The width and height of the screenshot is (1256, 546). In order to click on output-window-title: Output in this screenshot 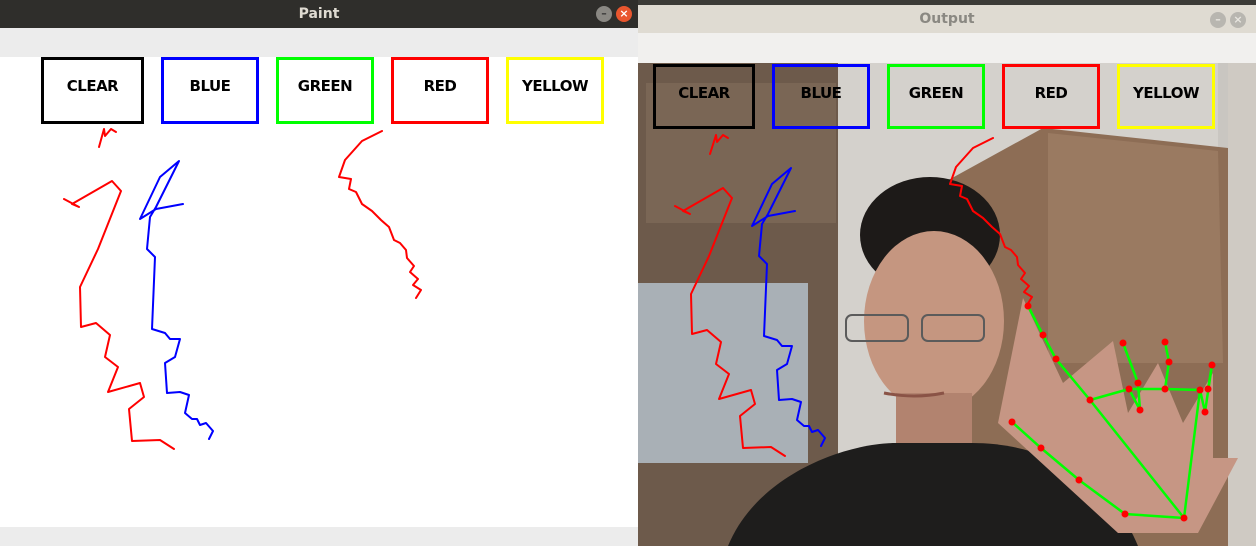, I will do `click(947, 19)`.